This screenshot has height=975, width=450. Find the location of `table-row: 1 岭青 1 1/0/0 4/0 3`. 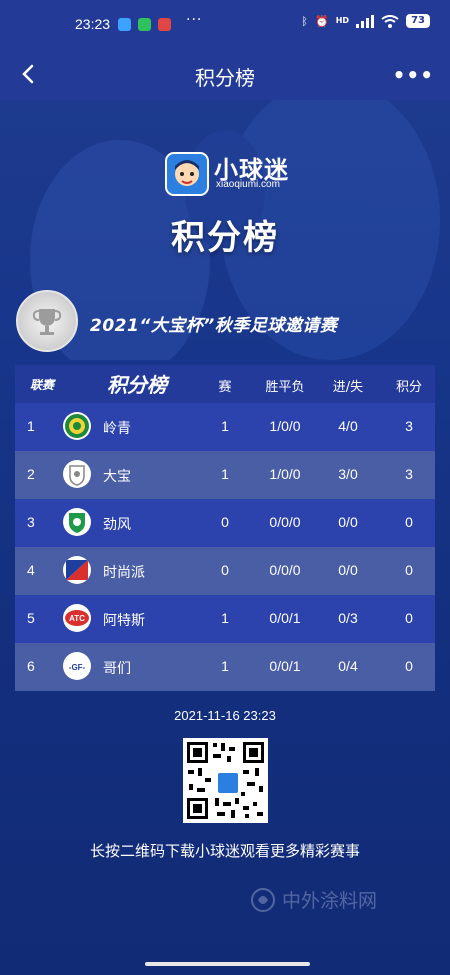

table-row: 1 岭青 1 1/0/0 4/0 3 is located at coordinates (225, 427).